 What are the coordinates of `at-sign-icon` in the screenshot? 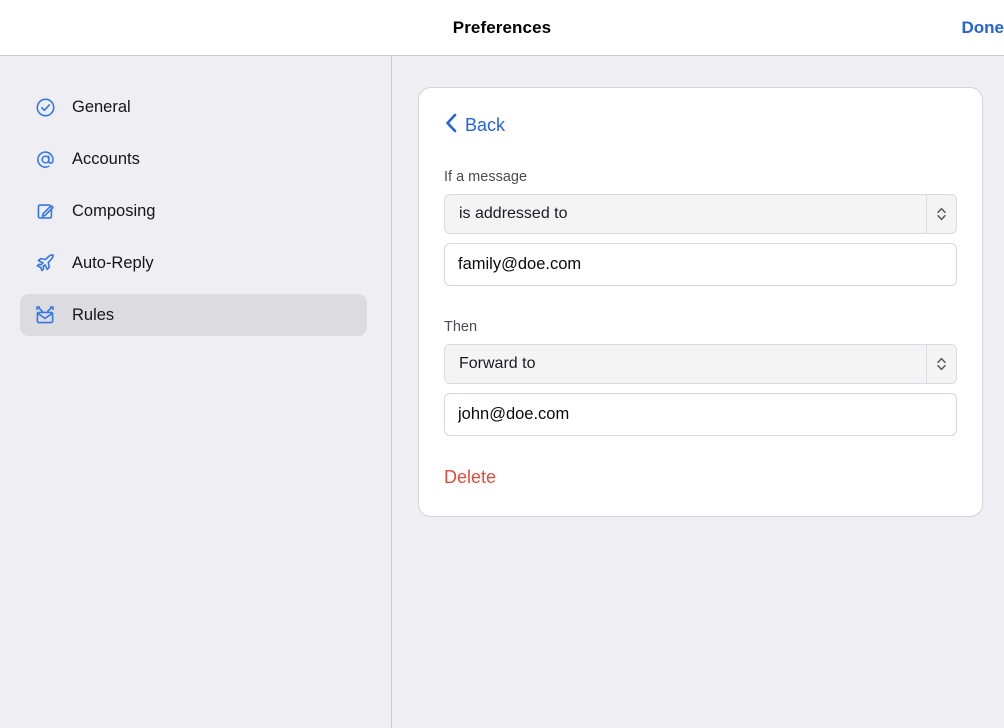 It's located at (45, 159).